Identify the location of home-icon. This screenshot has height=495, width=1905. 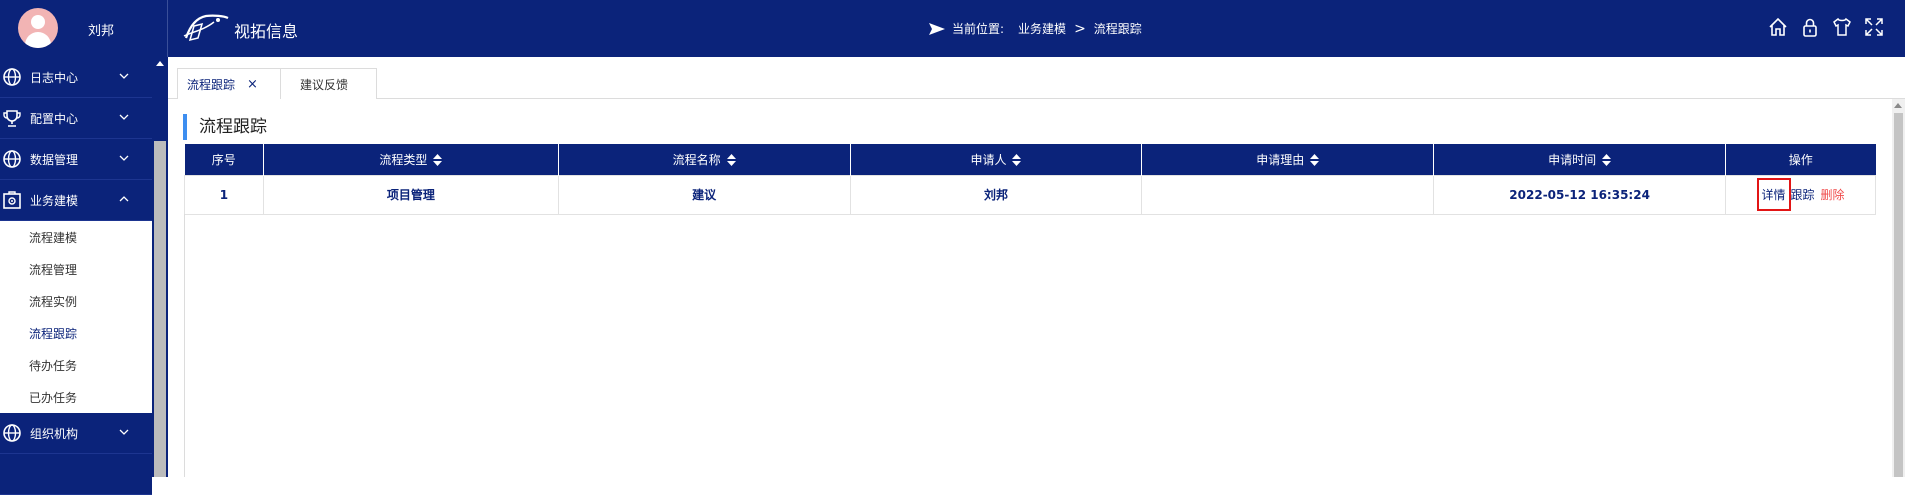
(1778, 27).